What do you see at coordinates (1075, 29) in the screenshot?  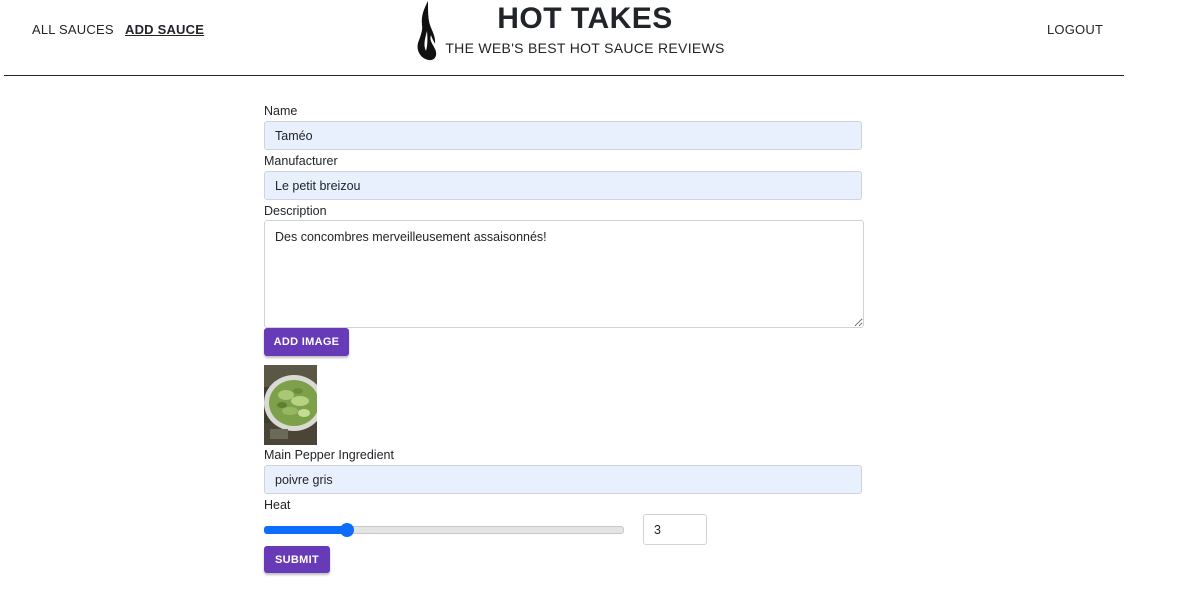 I see `nav-logout: LOGOUT` at bounding box center [1075, 29].